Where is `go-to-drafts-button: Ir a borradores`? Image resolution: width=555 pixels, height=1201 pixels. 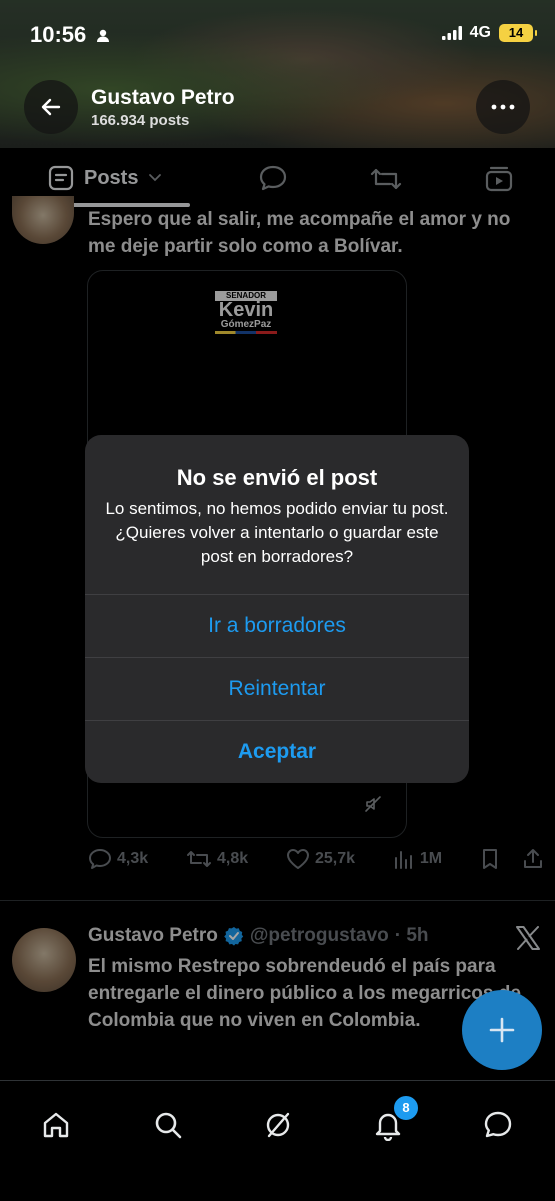 go-to-drafts-button: Ir a borradores is located at coordinates (277, 625).